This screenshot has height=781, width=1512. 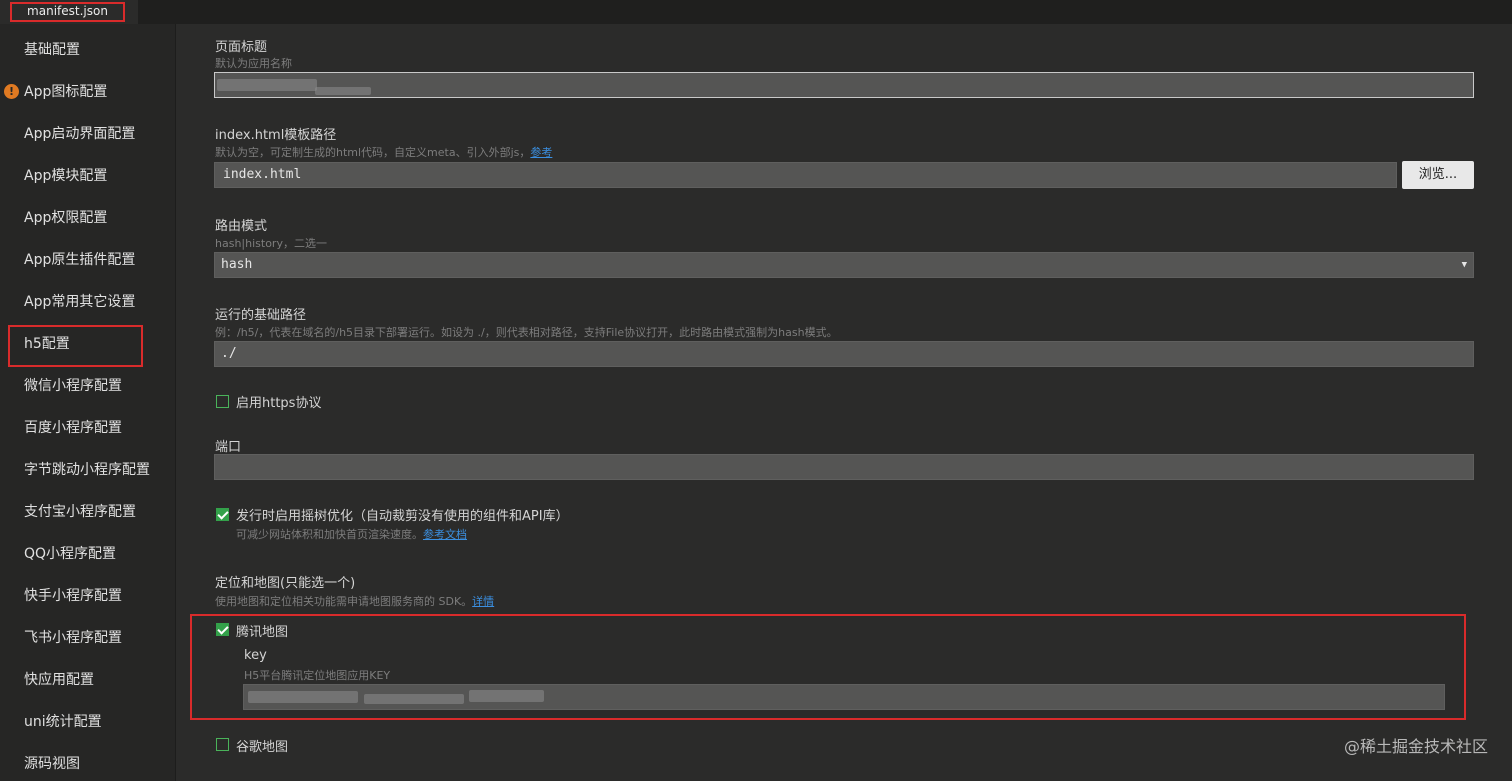 What do you see at coordinates (88, 50) in the screenshot?
I see `sidebar-item-basic: 基础配置` at bounding box center [88, 50].